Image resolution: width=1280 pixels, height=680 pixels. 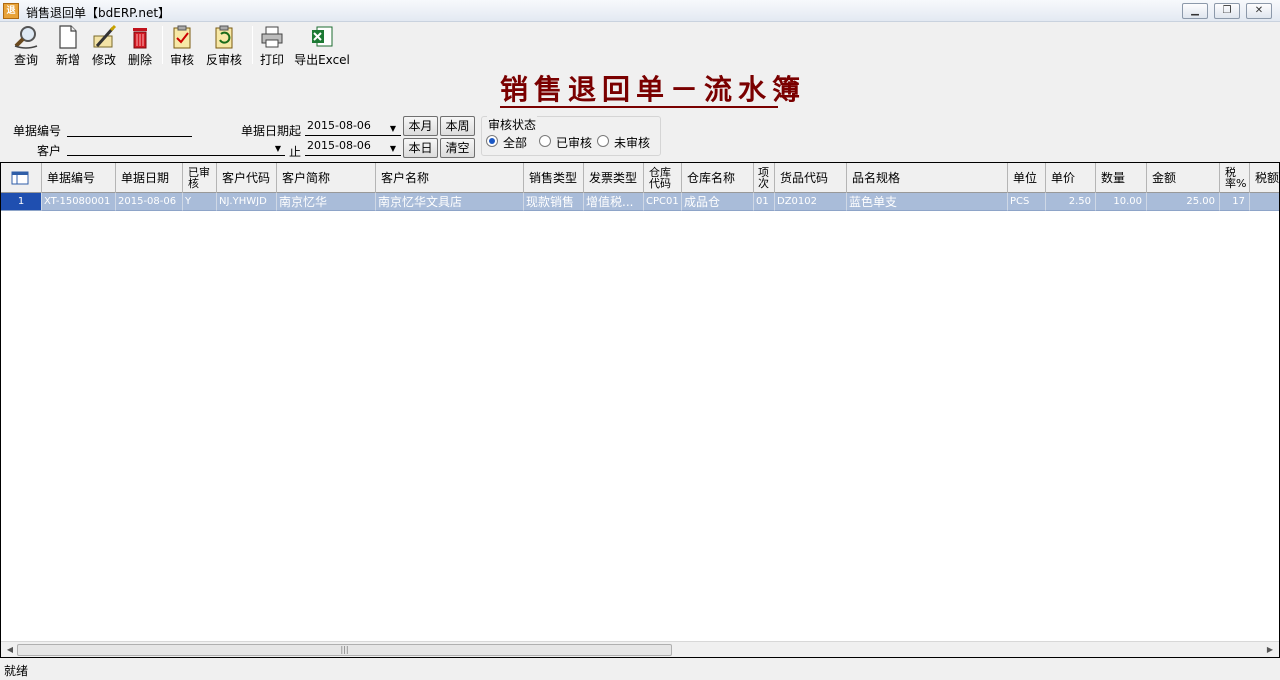 What do you see at coordinates (1264, 202) in the screenshot?
I see `cell-tax` at bounding box center [1264, 202].